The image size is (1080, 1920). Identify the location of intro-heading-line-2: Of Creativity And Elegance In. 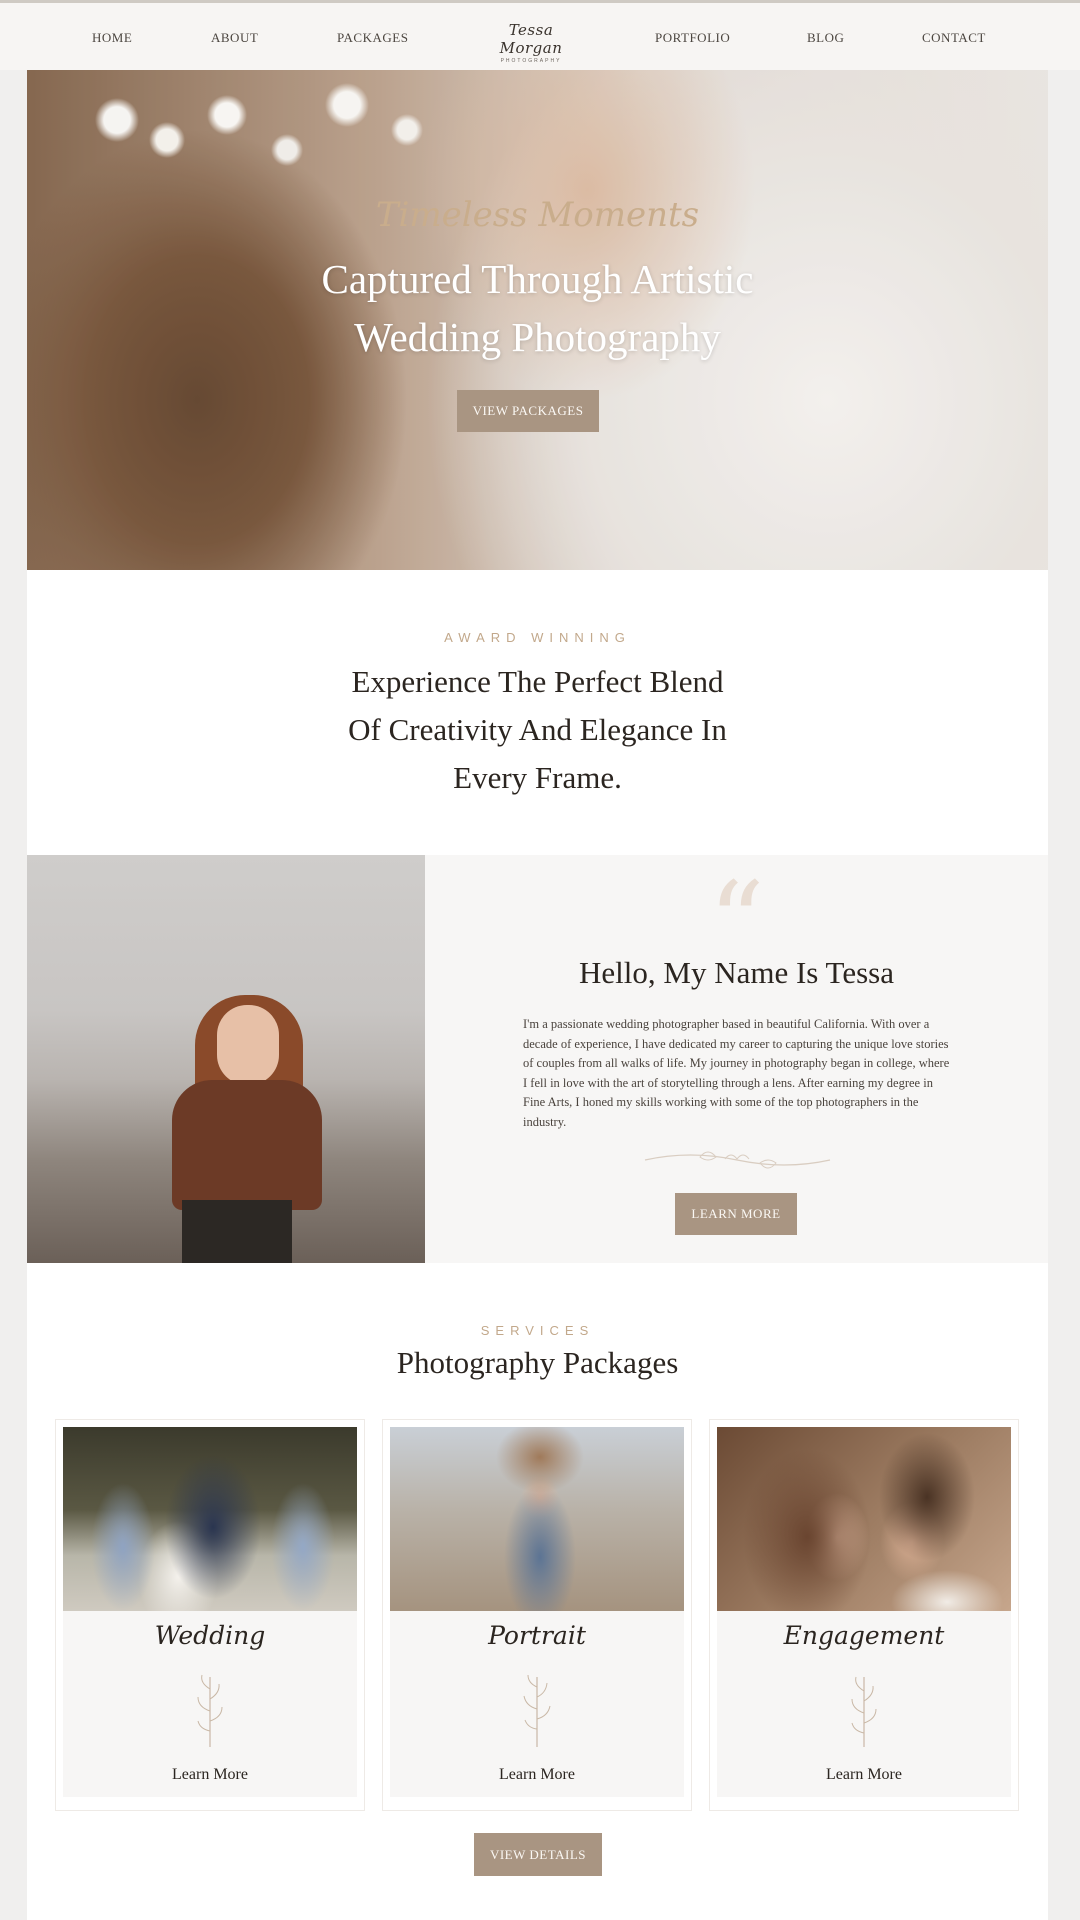
(537, 729).